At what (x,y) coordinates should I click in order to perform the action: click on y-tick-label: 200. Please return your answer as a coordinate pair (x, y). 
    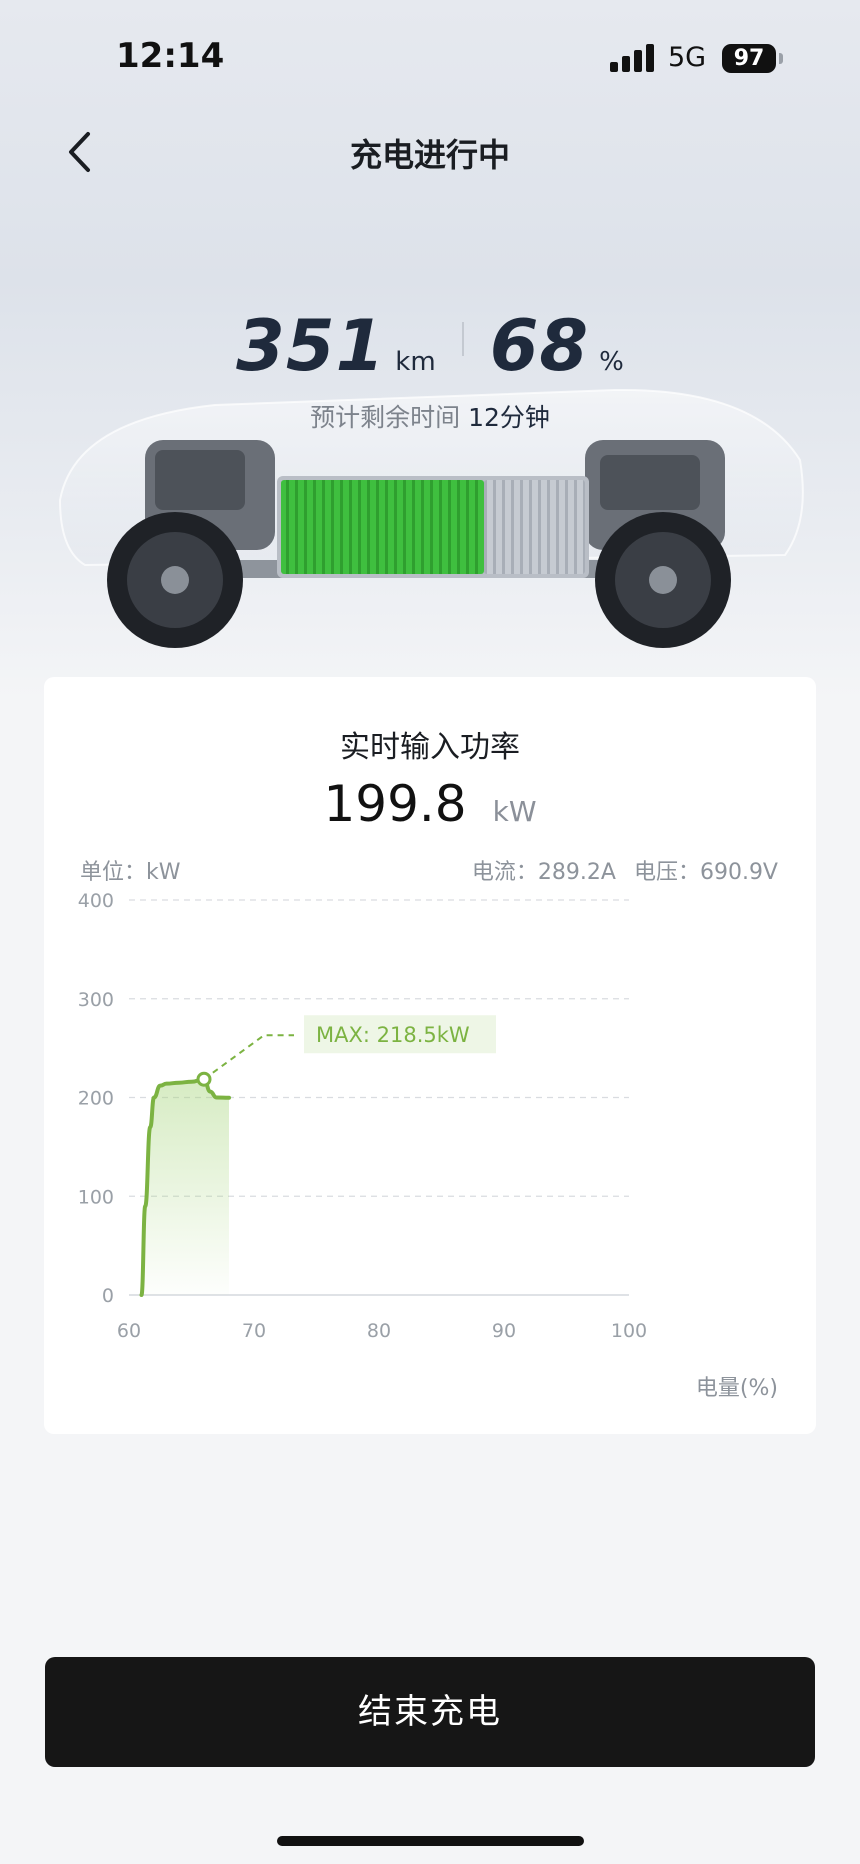
    Looking at the image, I should click on (96, 1099).